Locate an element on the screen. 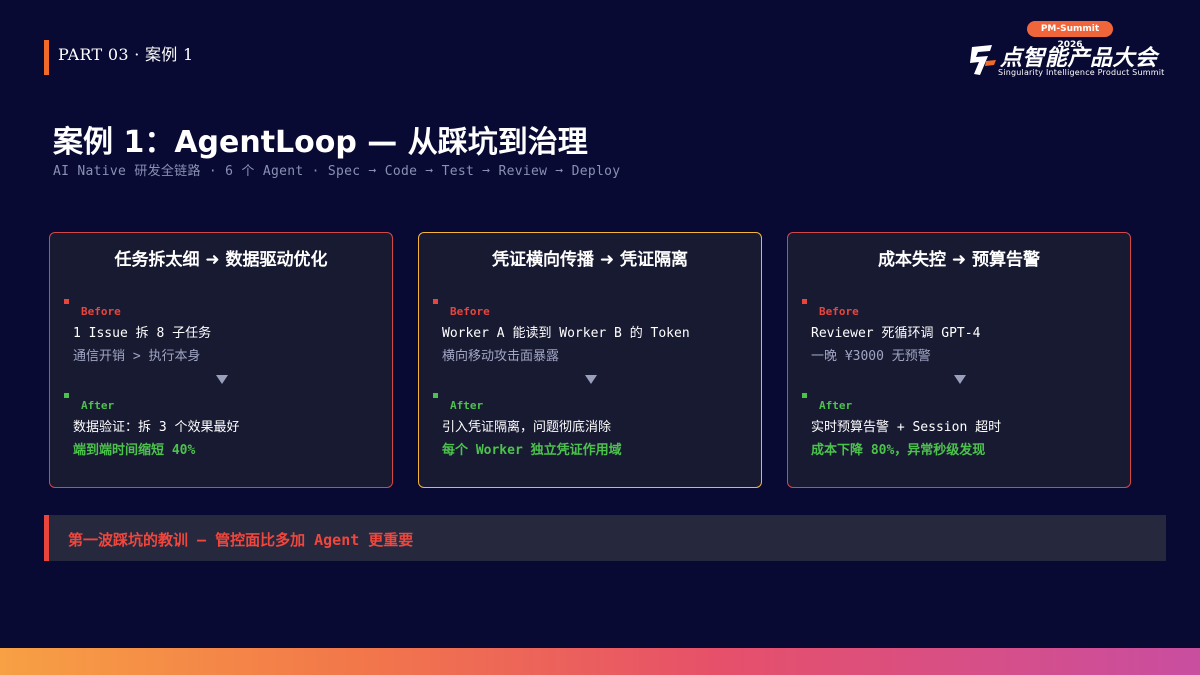  after-line-1: 实时预算告警 + Session 超时 is located at coordinates (906, 427).